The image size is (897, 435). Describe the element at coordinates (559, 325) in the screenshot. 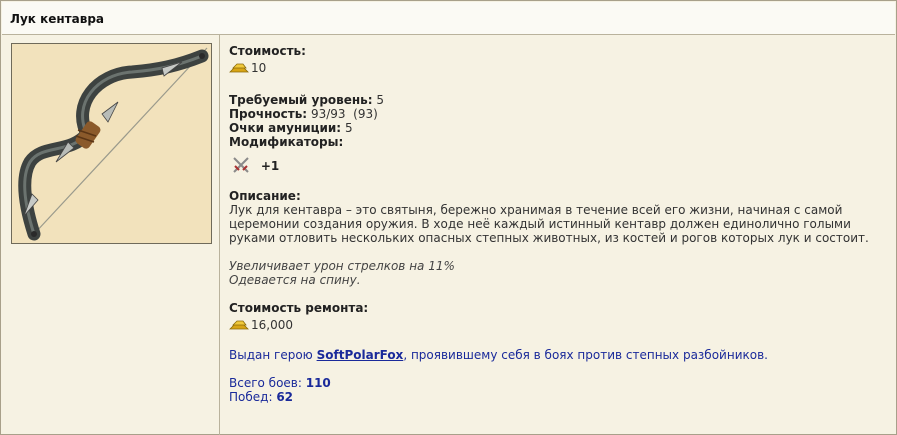

I see `repair-row: 16,000` at that location.